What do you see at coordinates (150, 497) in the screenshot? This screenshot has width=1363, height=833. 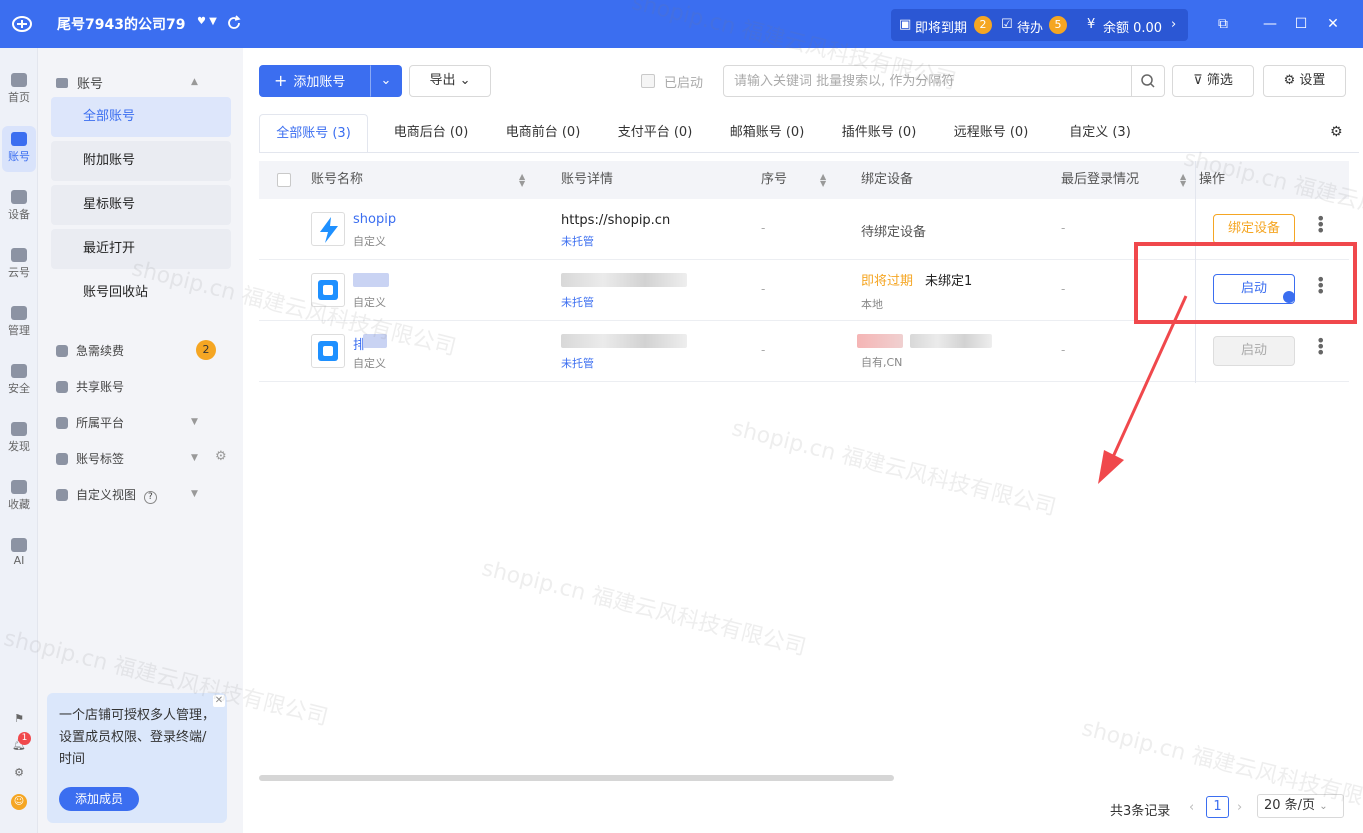 I see `help-icon: ?` at bounding box center [150, 497].